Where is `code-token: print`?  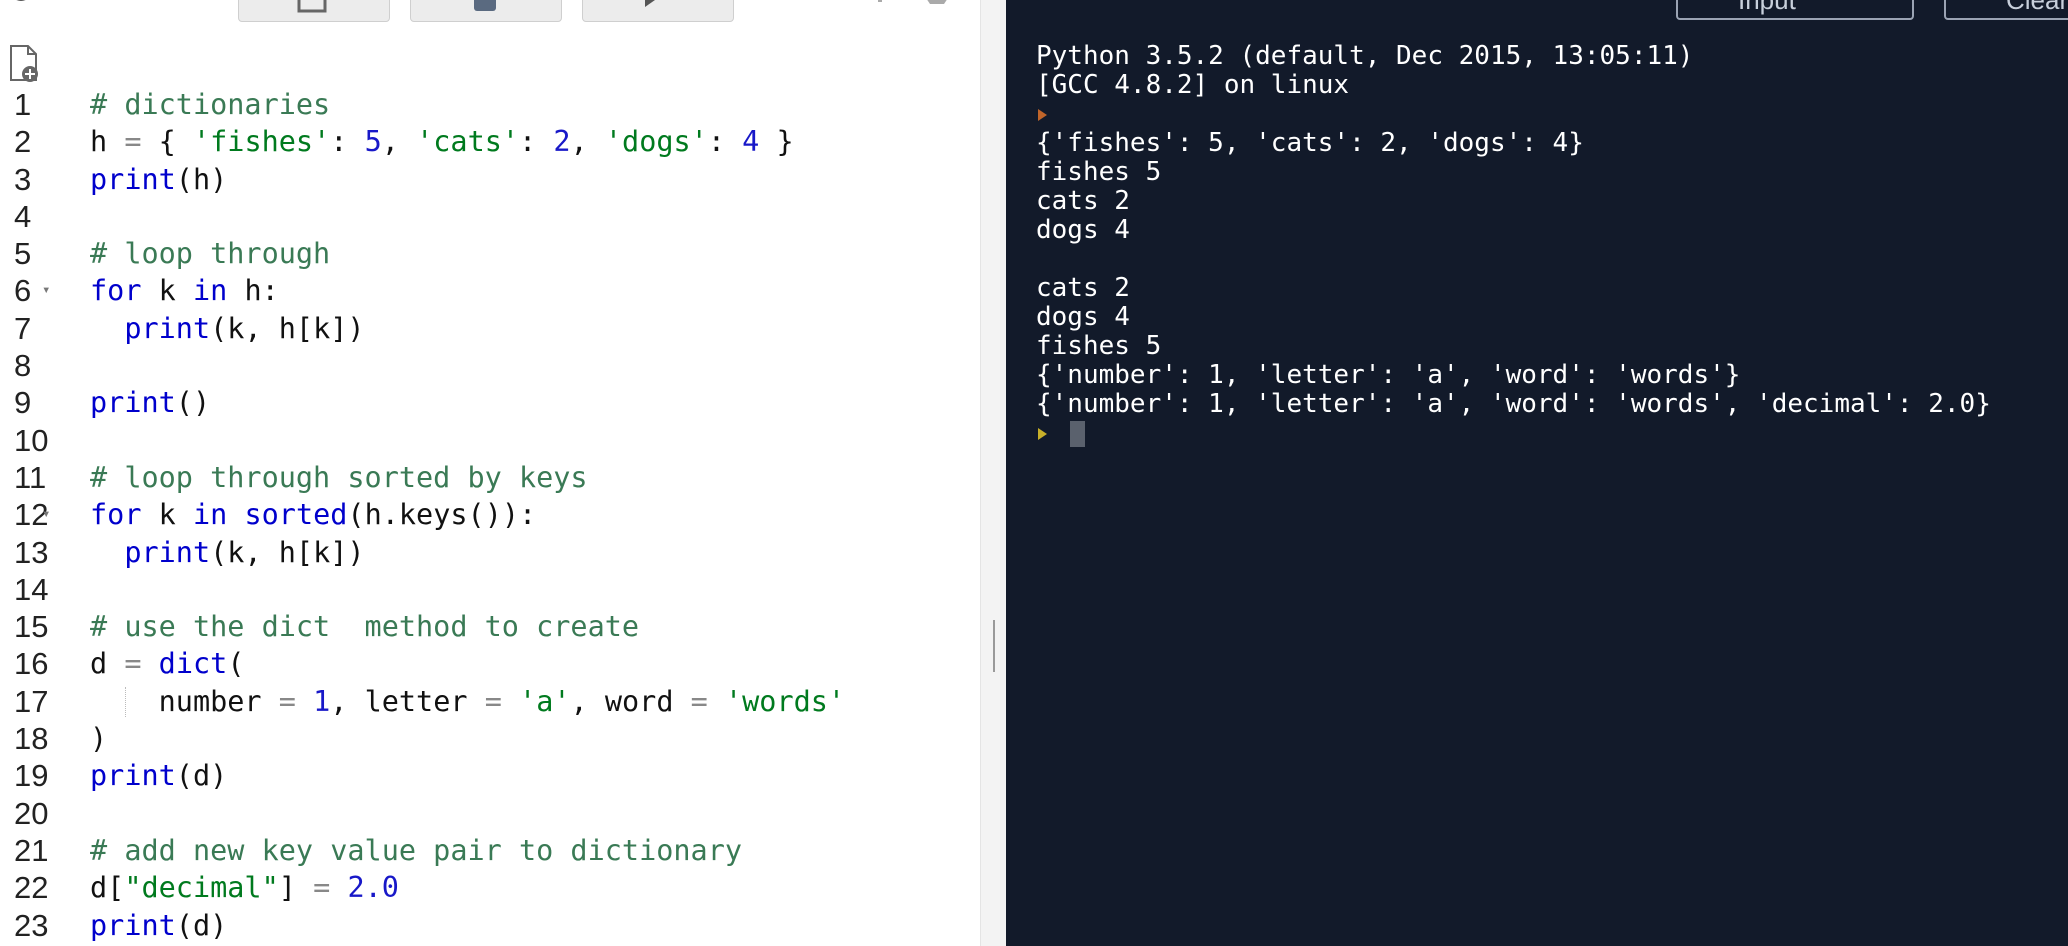
code-token: print is located at coordinates (167, 552).